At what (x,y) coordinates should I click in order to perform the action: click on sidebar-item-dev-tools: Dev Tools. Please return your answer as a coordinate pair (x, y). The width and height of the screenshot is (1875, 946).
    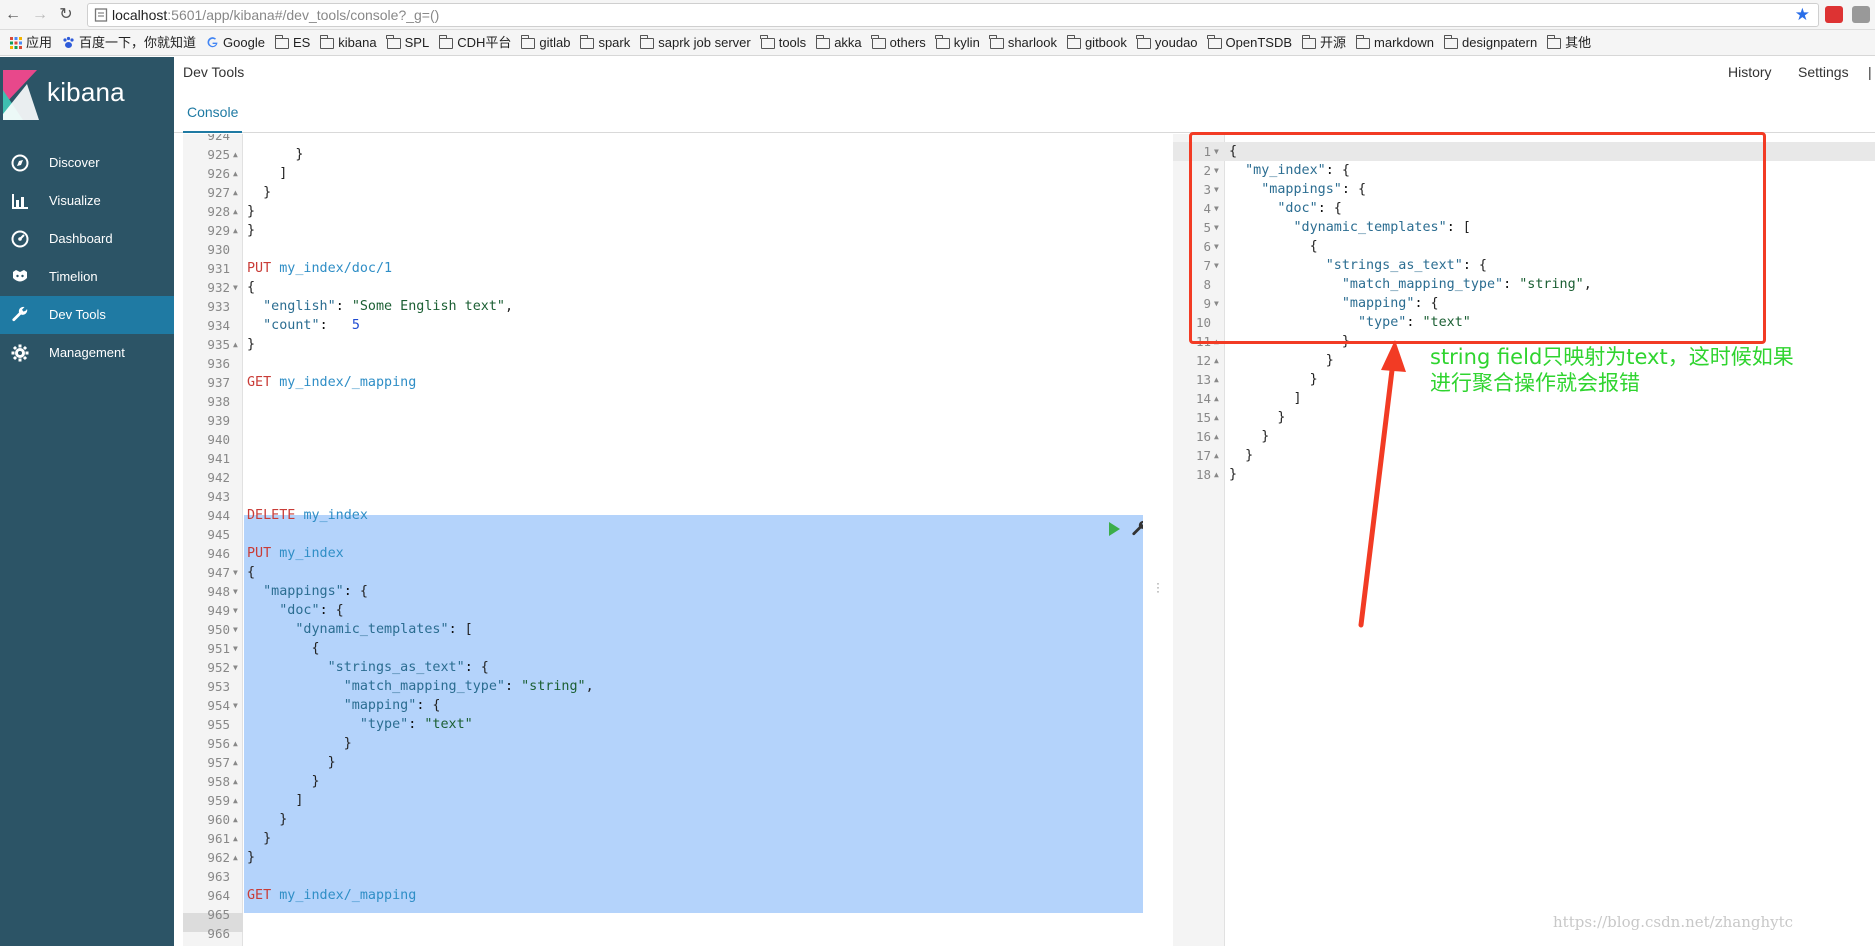
    Looking at the image, I should click on (87, 315).